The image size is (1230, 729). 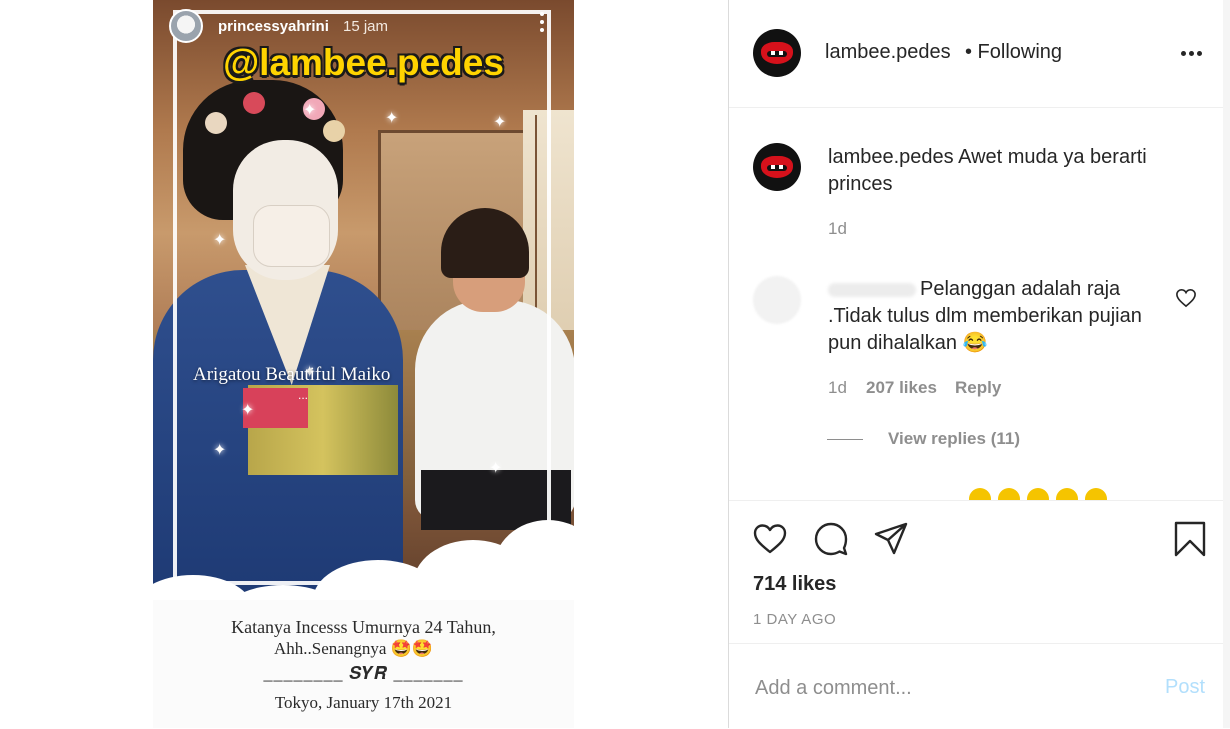 I want to click on bookmark-icon, so click(x=1190, y=539).